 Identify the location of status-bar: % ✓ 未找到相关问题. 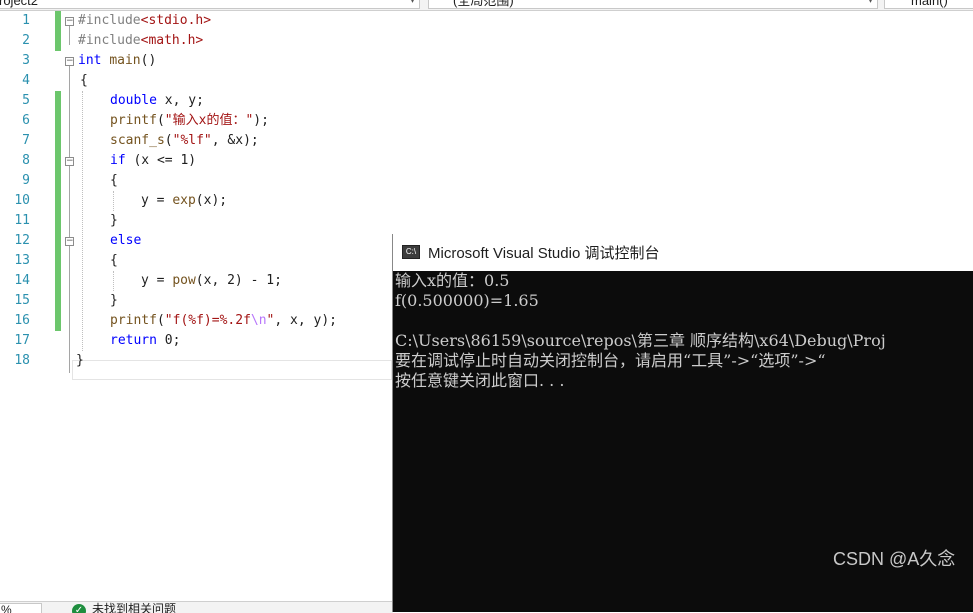
(196, 607).